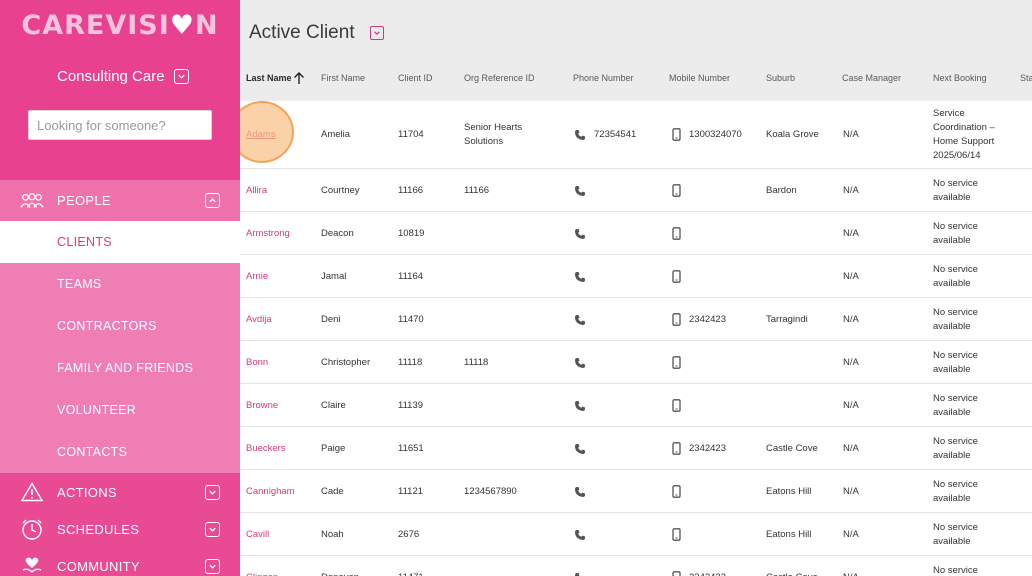 This screenshot has width=1032, height=576. What do you see at coordinates (259, 319) in the screenshot?
I see `client-last-name-link: Avdija` at bounding box center [259, 319].